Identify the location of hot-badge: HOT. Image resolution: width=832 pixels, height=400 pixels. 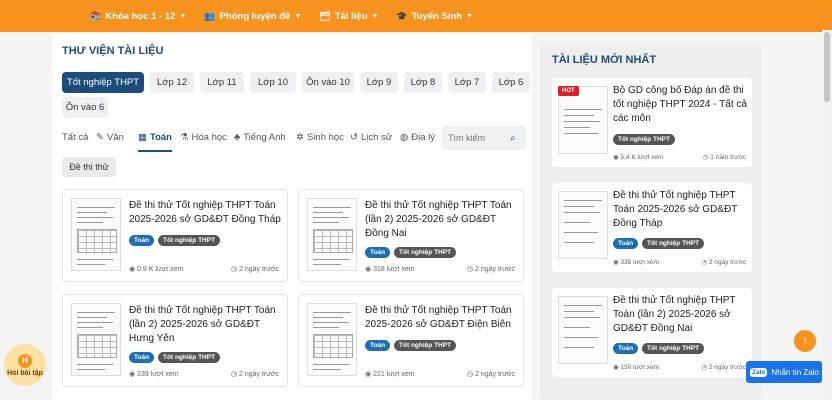
(568, 91).